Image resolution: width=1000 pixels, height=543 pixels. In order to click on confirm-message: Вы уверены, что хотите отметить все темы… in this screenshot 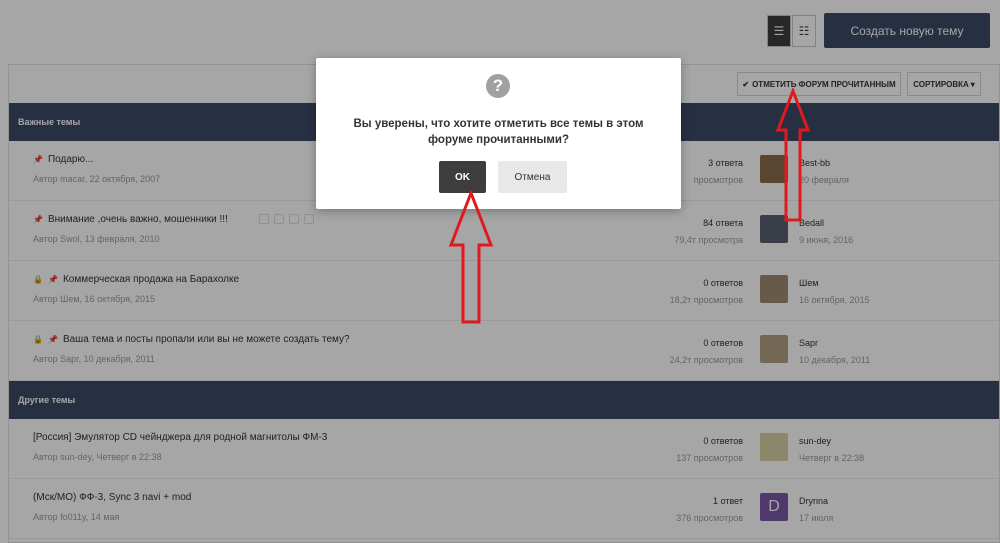, I will do `click(498, 132)`.